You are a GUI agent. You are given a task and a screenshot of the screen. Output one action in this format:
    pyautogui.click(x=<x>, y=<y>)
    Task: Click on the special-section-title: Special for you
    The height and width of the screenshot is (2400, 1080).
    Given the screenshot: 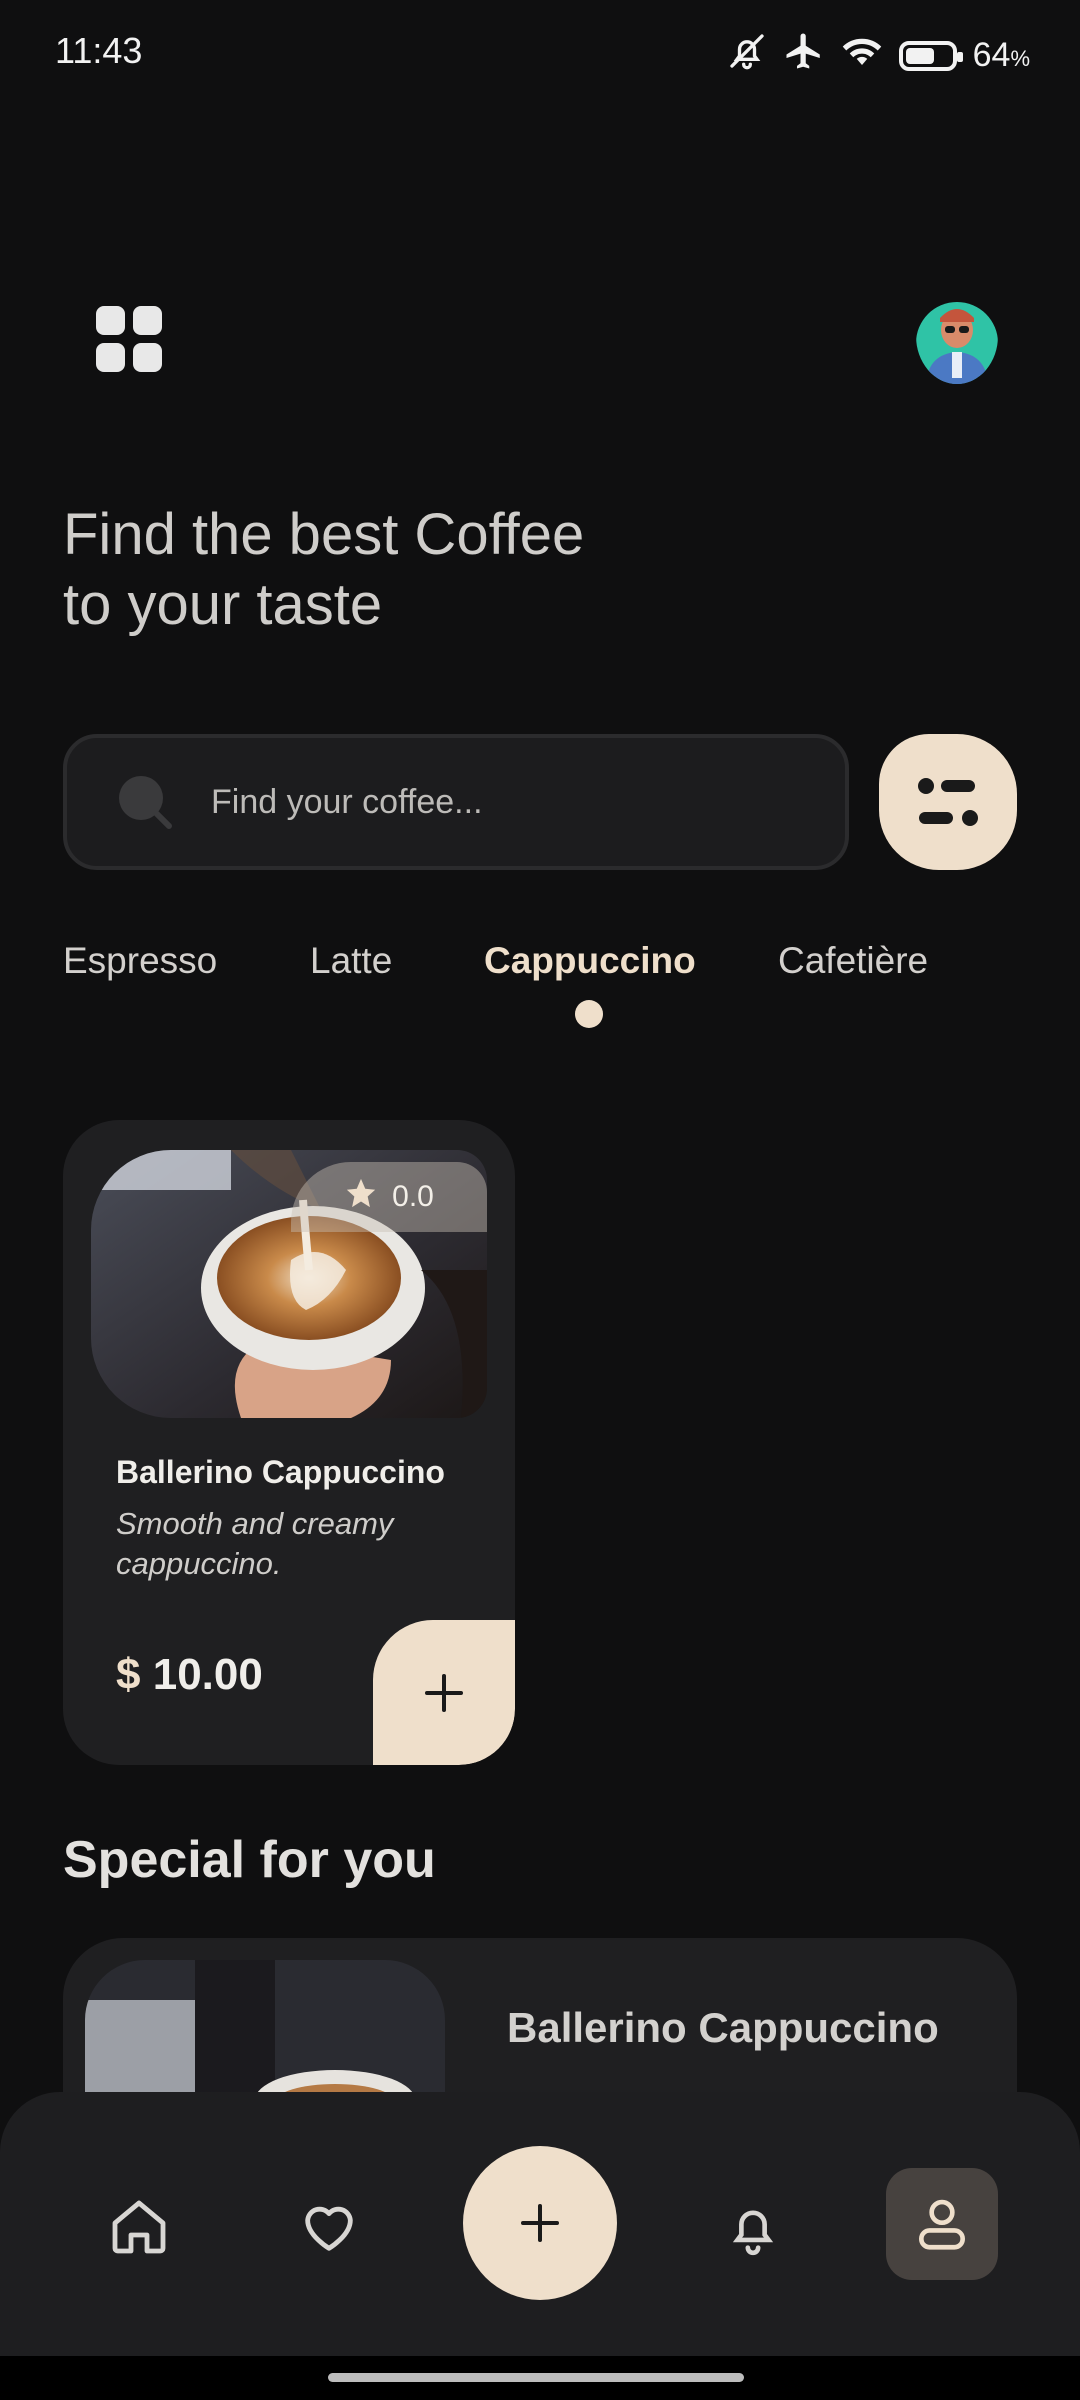 What is the action you would take?
    pyautogui.click(x=249, y=1860)
    